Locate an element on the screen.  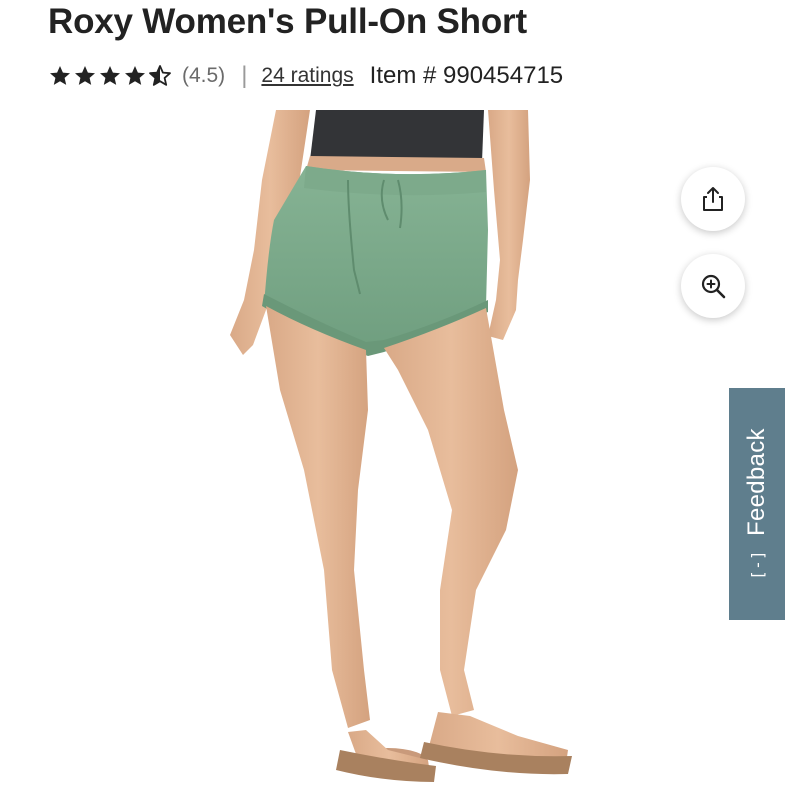
rating-row: (4.5) | 24 ratings Item # 990454715 is located at coordinates (305, 76).